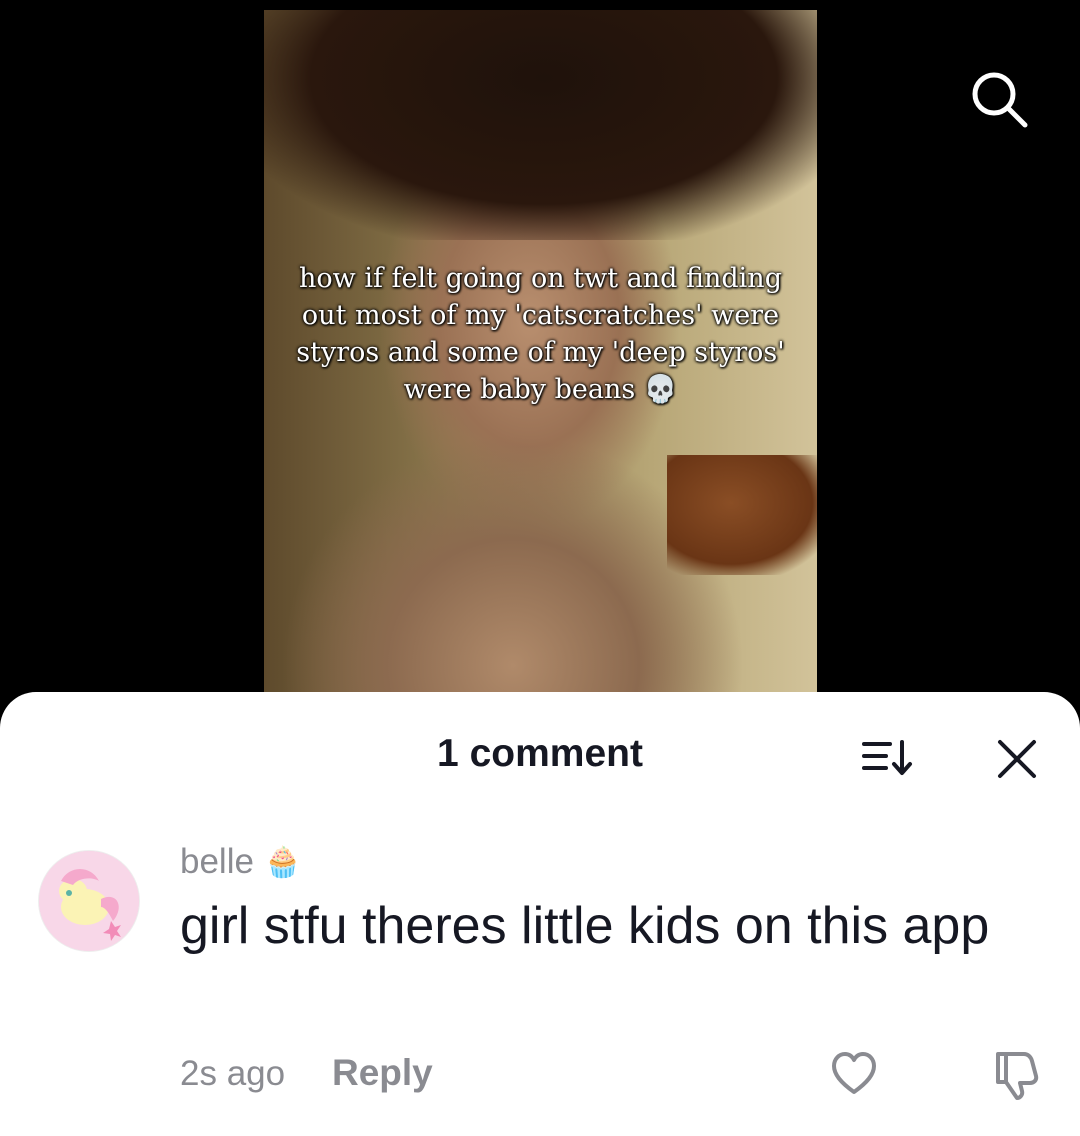 The width and height of the screenshot is (1080, 1136). I want to click on avatar, so click(89, 901).